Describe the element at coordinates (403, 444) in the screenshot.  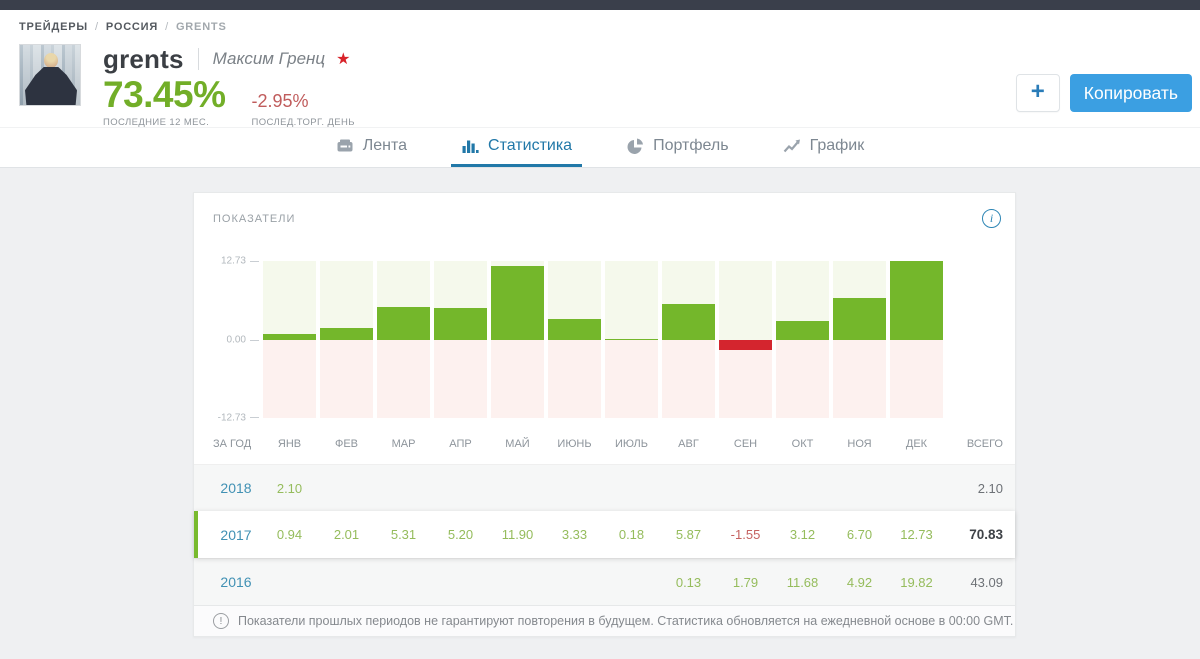
I see `header-month: МАР` at that location.